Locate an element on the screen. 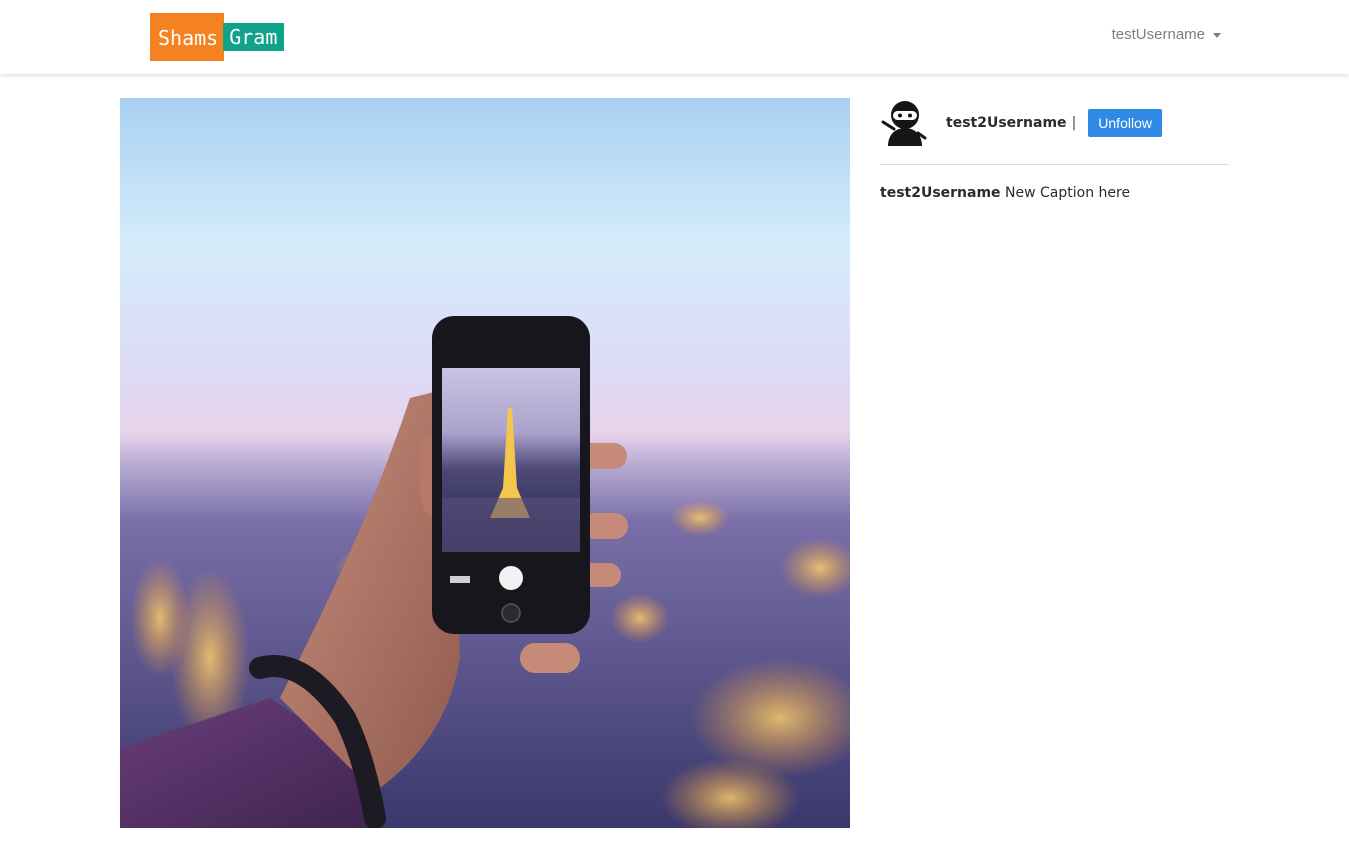  current-username: testUsername is located at coordinates (1158, 34).